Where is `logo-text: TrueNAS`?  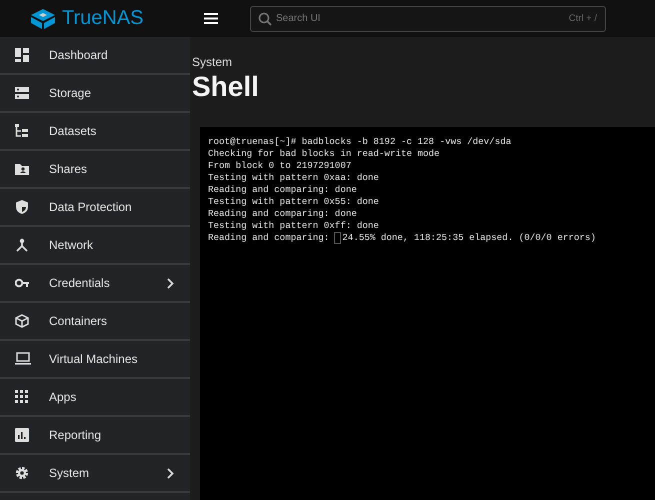 logo-text: TrueNAS is located at coordinates (103, 18).